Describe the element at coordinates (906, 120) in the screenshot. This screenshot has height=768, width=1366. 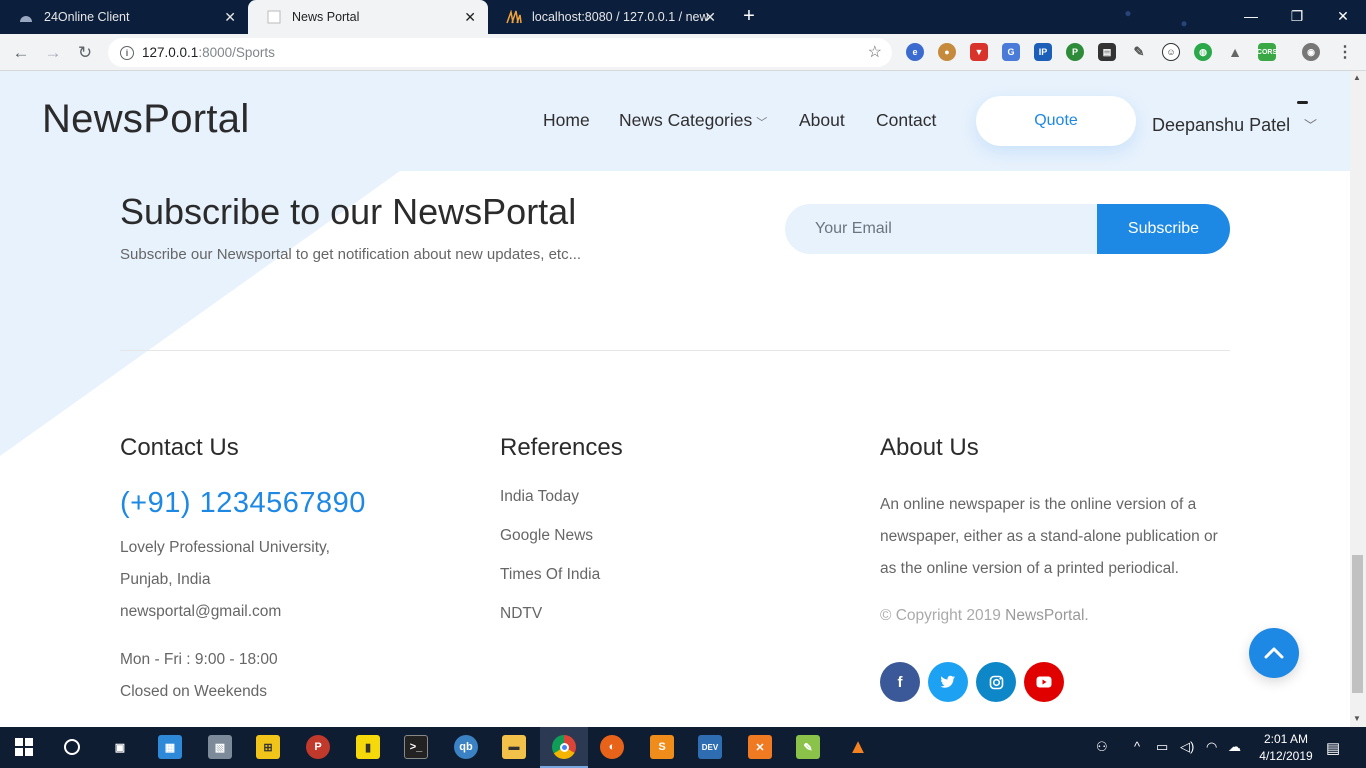
I see `nav-contact: Contact` at that location.